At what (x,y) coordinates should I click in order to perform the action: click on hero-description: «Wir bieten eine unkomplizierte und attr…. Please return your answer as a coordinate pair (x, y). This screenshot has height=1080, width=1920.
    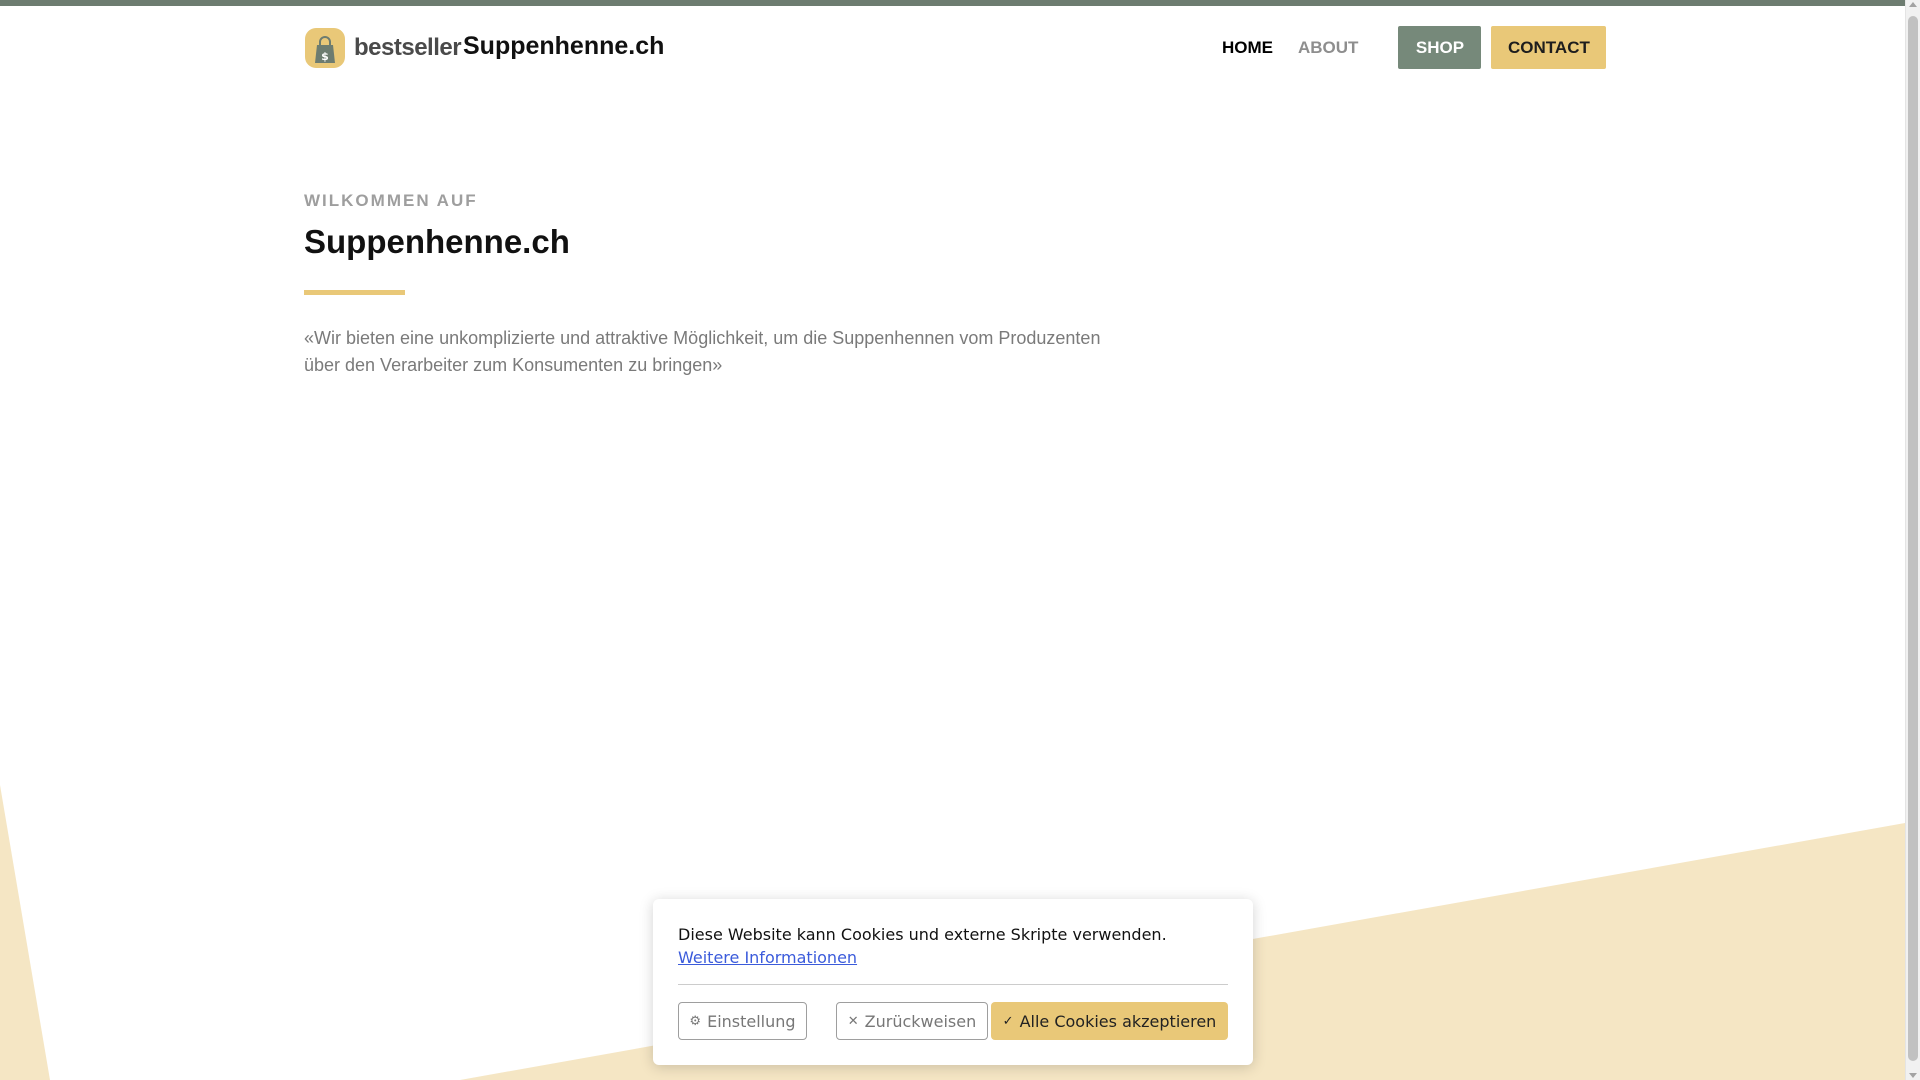
    Looking at the image, I should click on (702, 351).